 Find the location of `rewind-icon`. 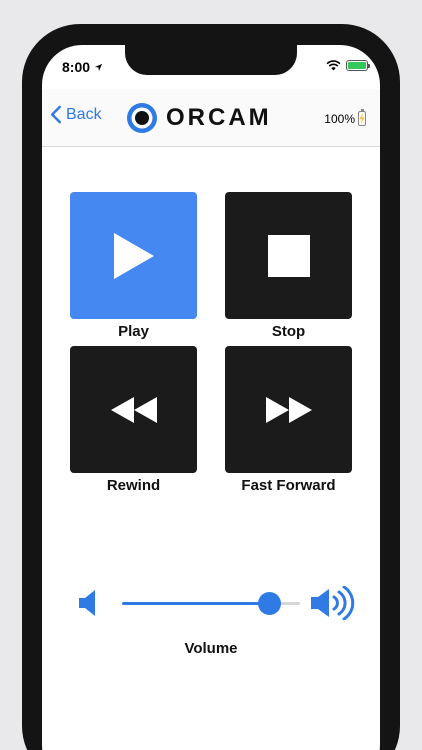

rewind-icon is located at coordinates (133, 409).